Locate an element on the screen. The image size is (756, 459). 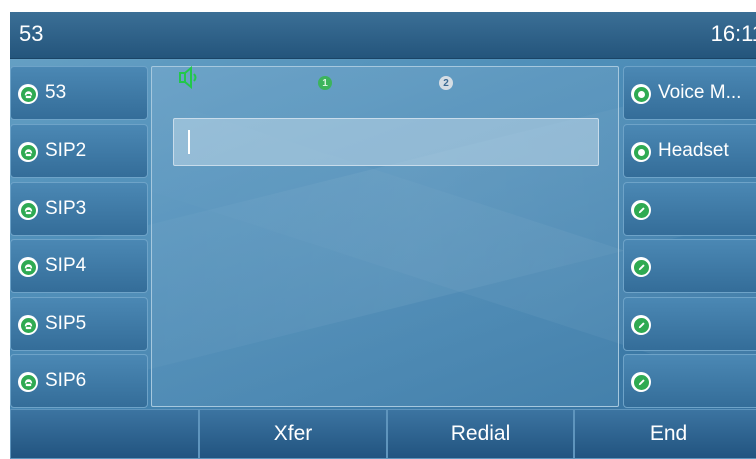
title-bar: 53 16:11 is located at coordinates (383, 35).